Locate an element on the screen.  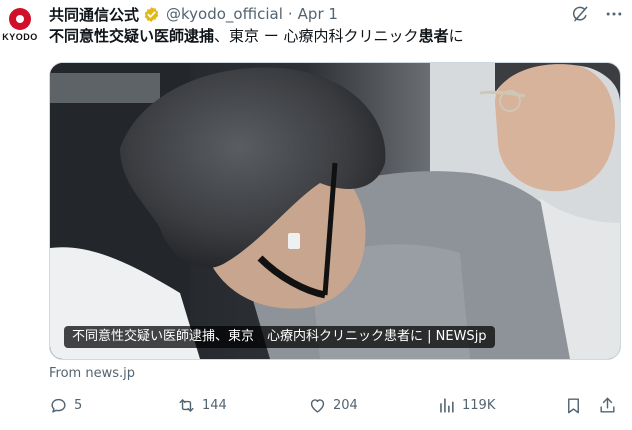
share-icon is located at coordinates (607, 405).